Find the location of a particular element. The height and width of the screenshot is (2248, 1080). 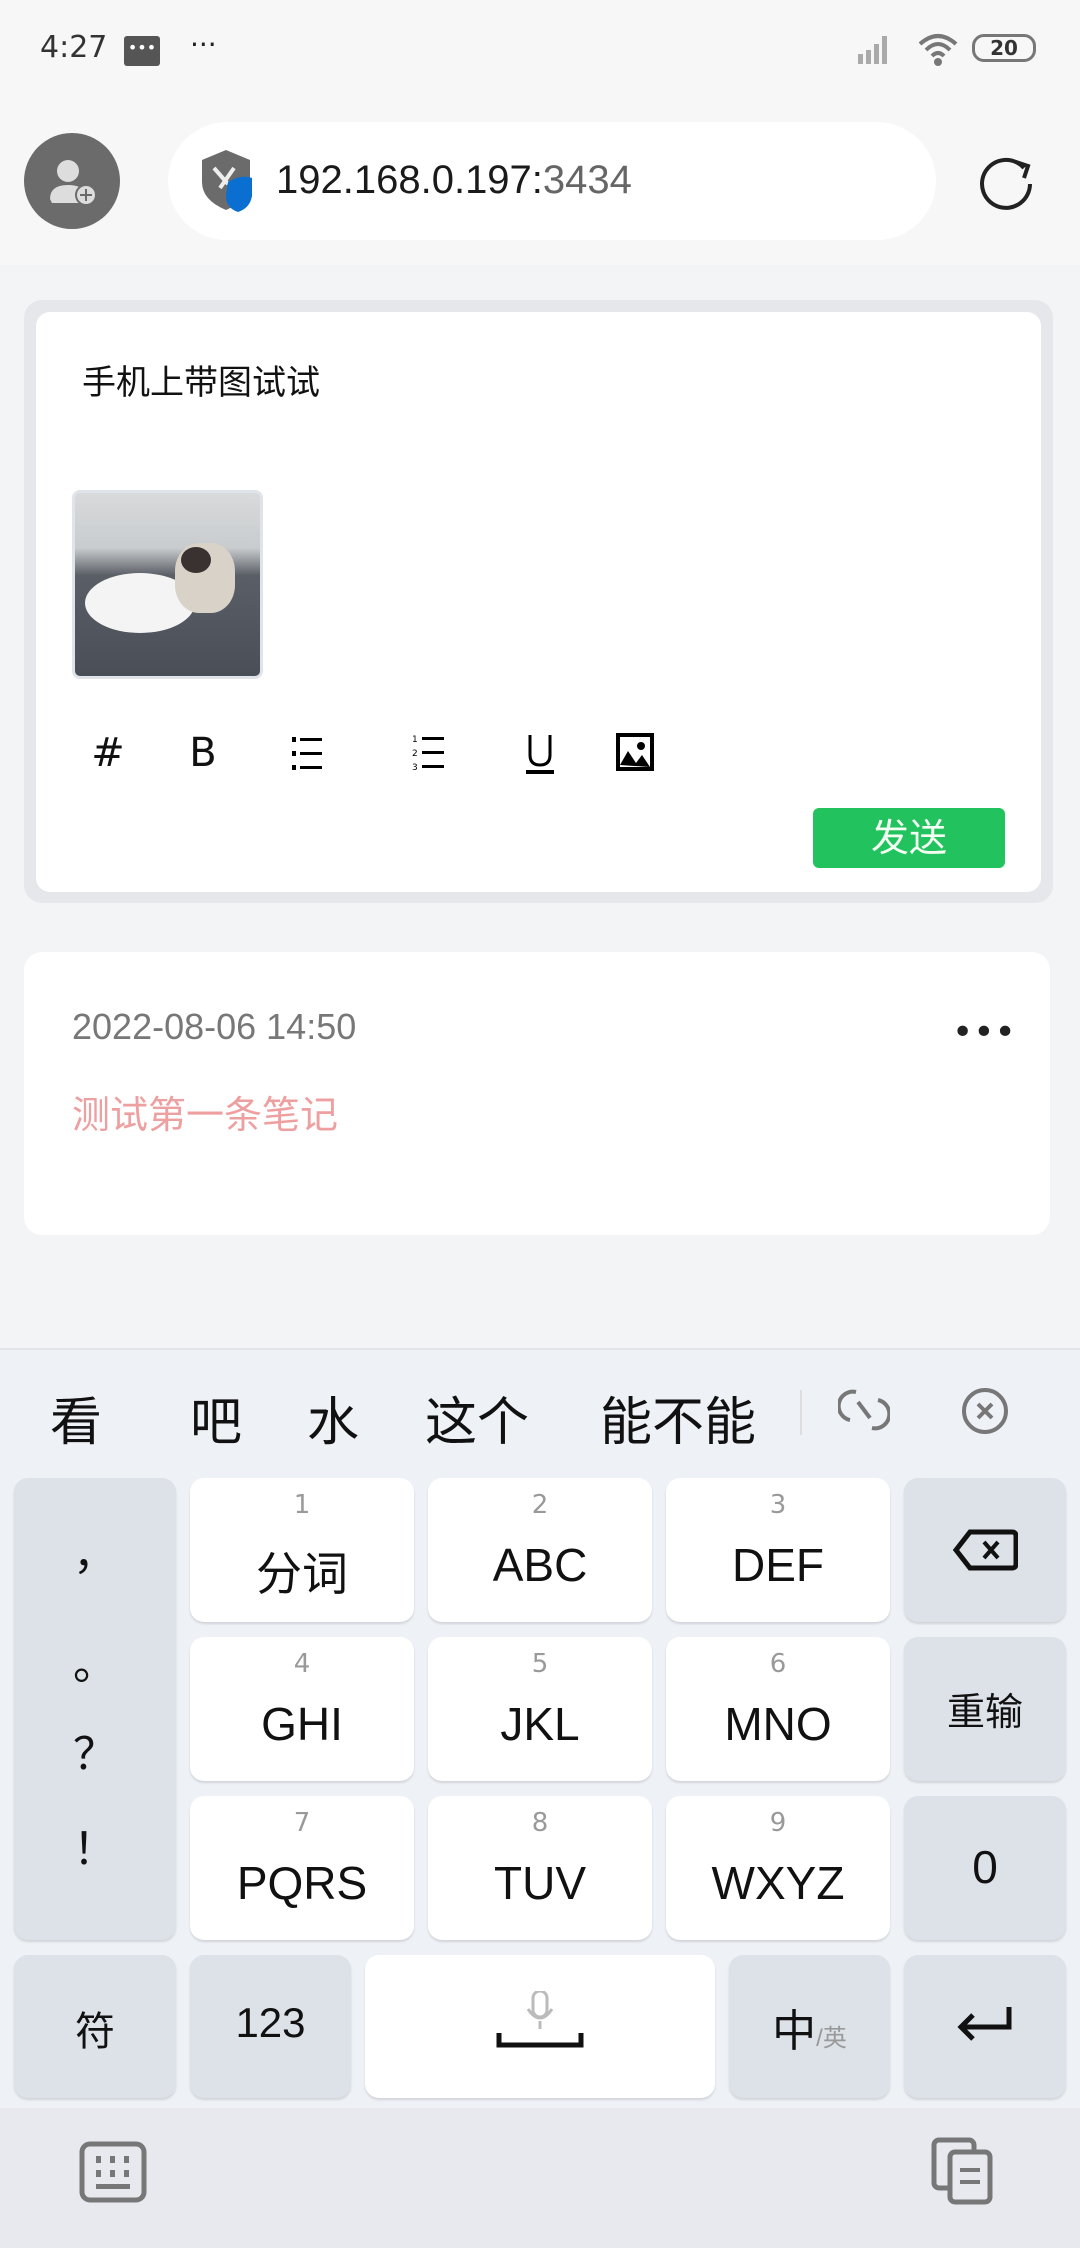

punct-period: 。 is located at coordinates (95, 1660).